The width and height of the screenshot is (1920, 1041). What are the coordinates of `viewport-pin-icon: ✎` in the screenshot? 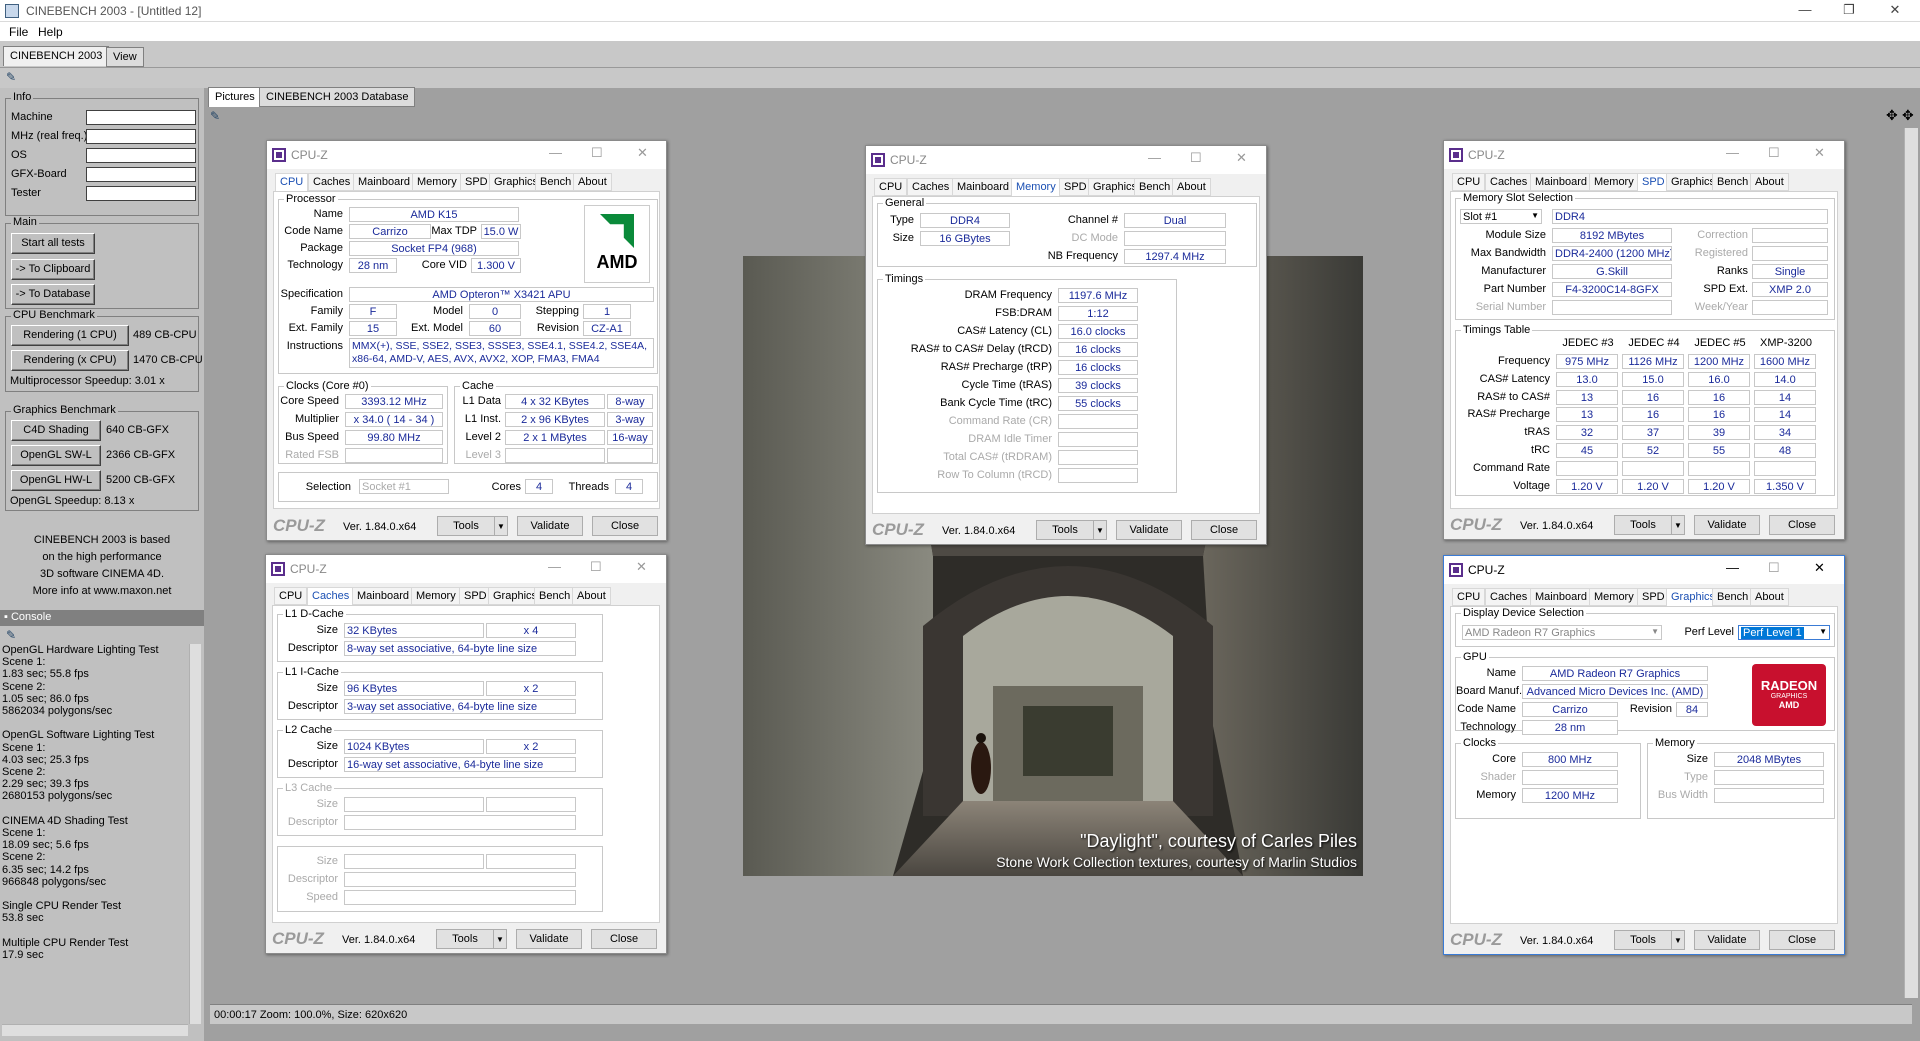 It's located at (215, 116).